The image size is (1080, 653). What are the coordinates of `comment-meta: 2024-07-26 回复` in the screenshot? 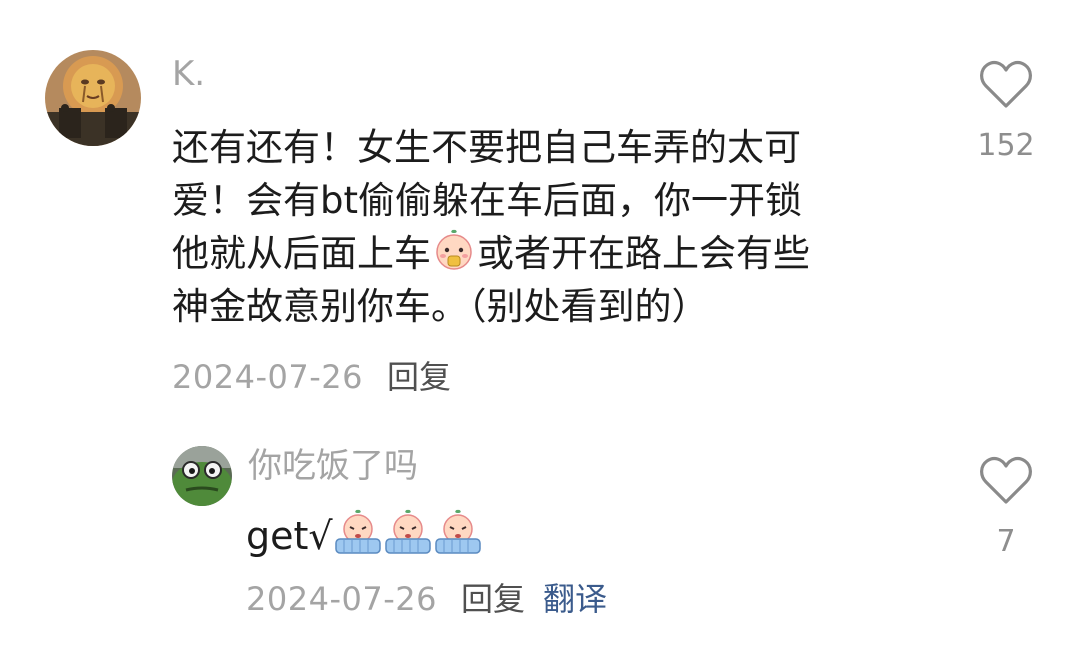 It's located at (320, 377).